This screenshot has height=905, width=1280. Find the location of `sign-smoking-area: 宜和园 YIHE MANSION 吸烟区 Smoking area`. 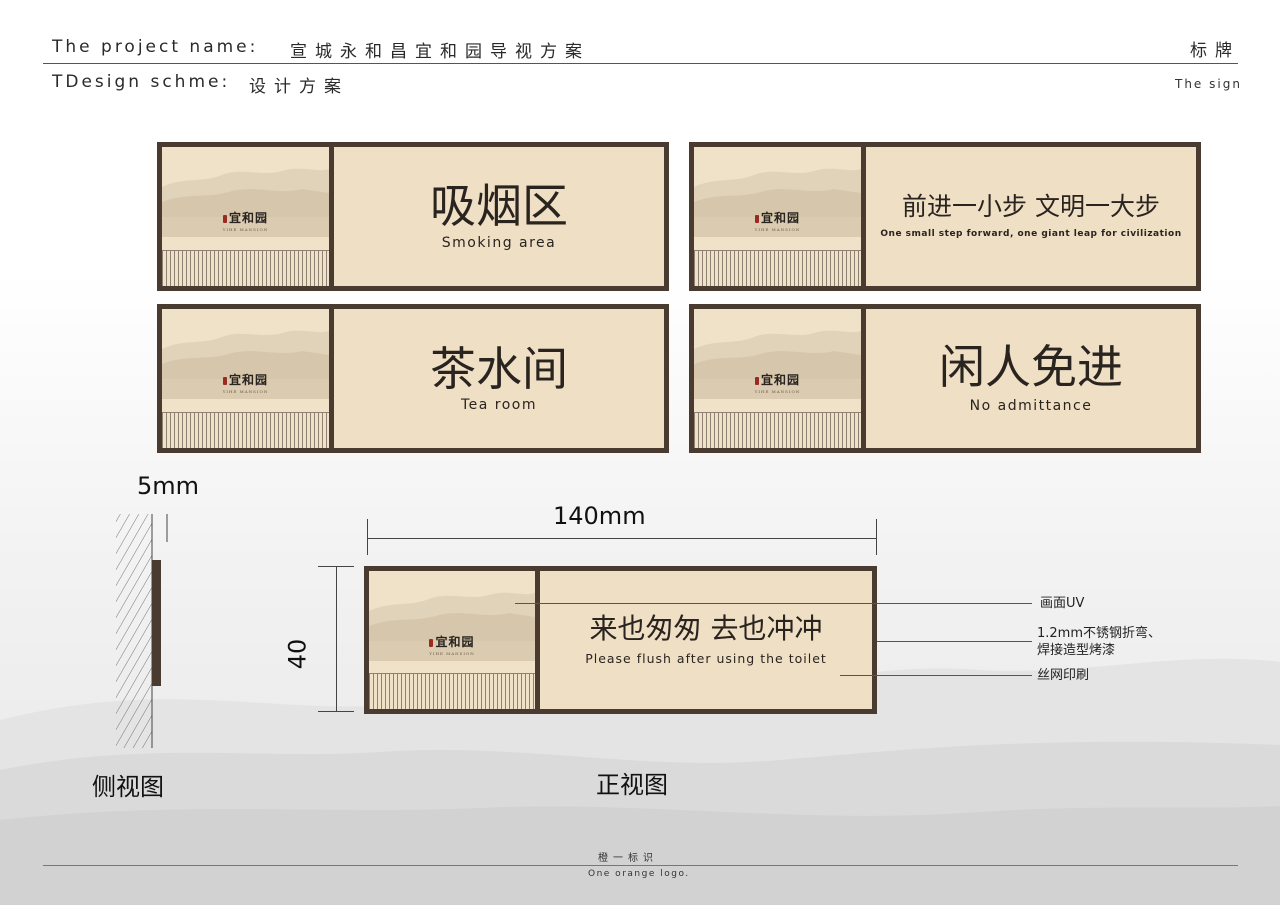

sign-smoking-area: 宜和园 YIHE MANSION 吸烟区 Smoking area is located at coordinates (413, 216).